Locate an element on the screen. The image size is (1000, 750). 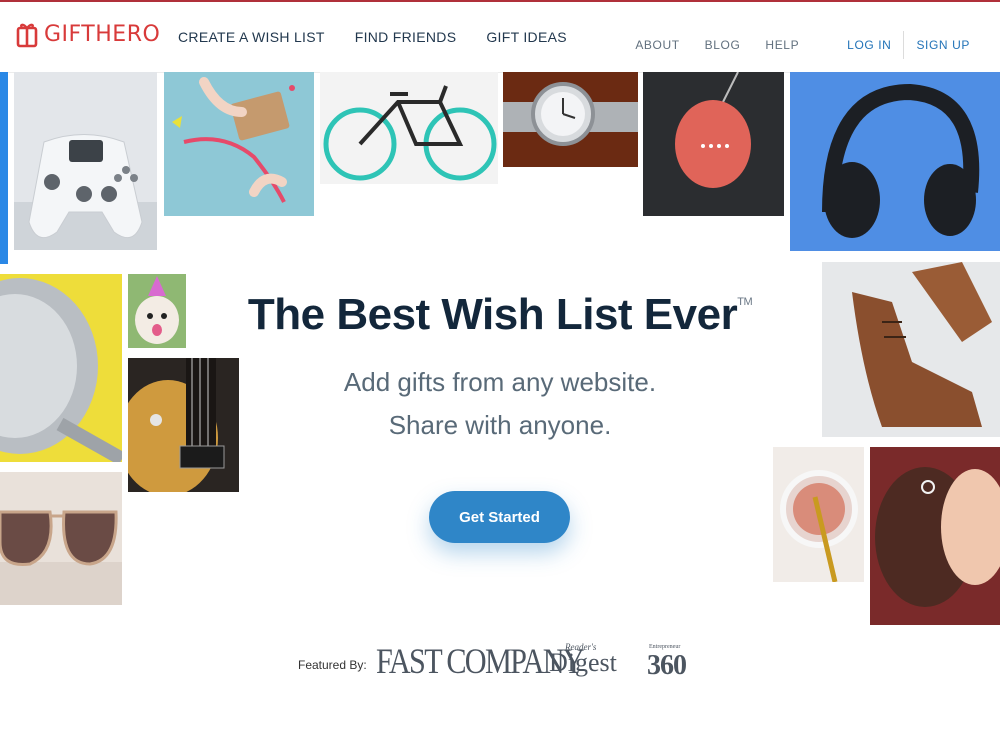
photo-sunglasses is located at coordinates (61, 538).